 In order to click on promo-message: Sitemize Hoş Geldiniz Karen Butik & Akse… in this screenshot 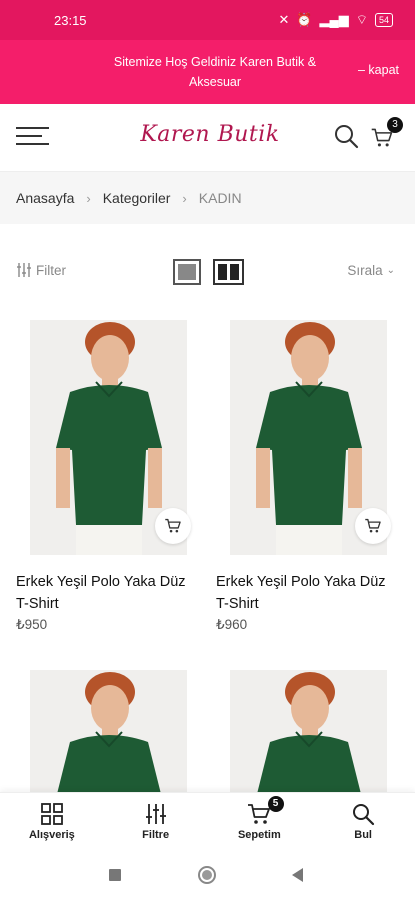, I will do `click(215, 72)`.